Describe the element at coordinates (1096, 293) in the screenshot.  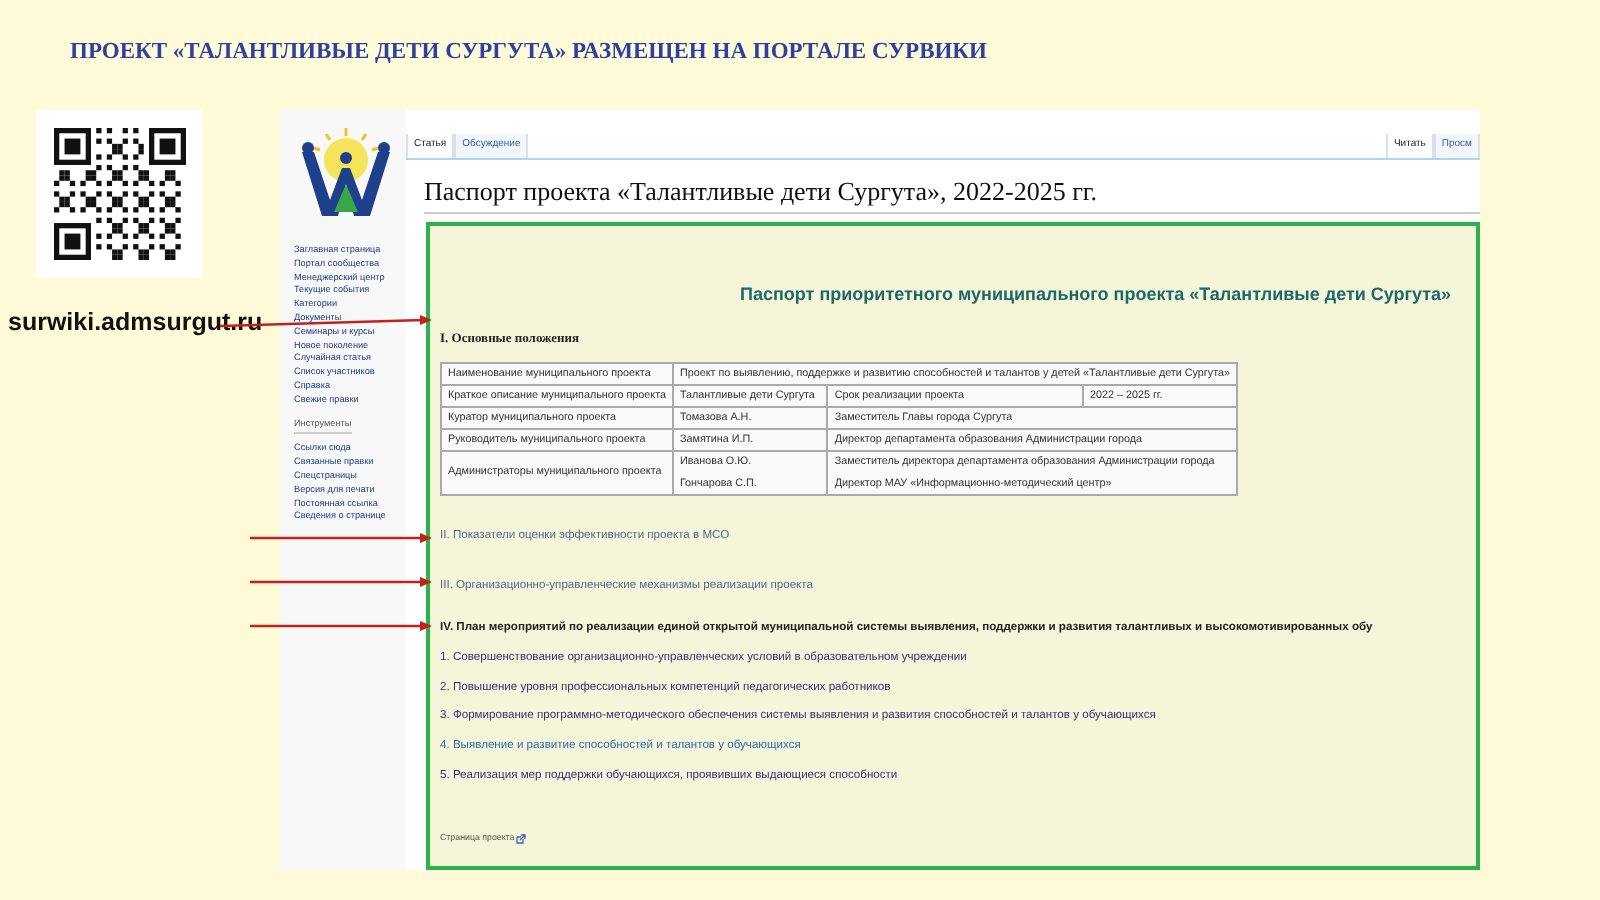
I see `passport-title: Паспорт приоритетного муниципального проекта «Талантливые дети Сургута»` at that location.